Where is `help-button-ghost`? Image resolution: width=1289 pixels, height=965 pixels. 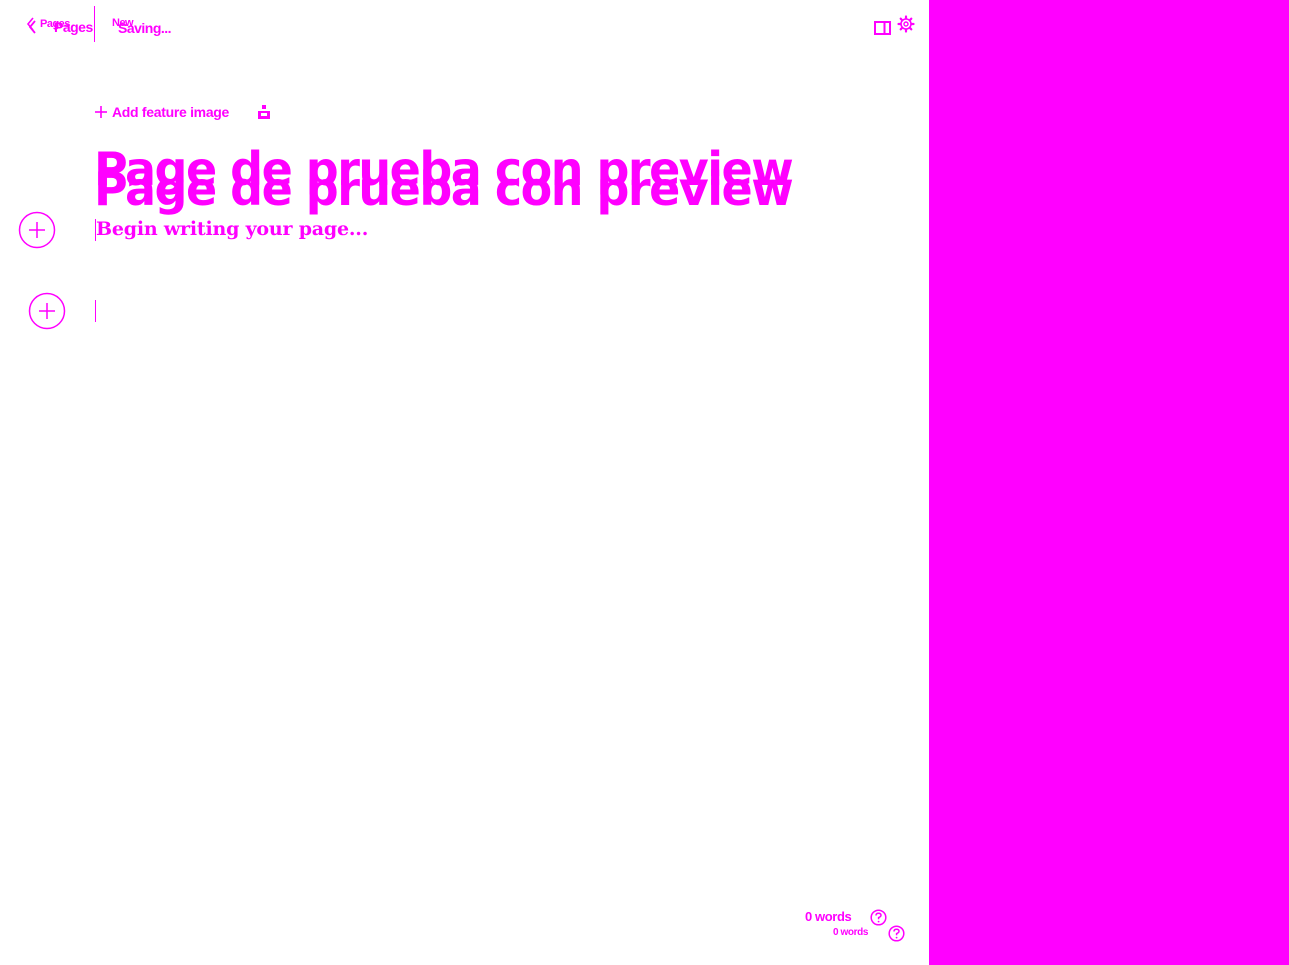
help-button-ghost is located at coordinates (896, 933).